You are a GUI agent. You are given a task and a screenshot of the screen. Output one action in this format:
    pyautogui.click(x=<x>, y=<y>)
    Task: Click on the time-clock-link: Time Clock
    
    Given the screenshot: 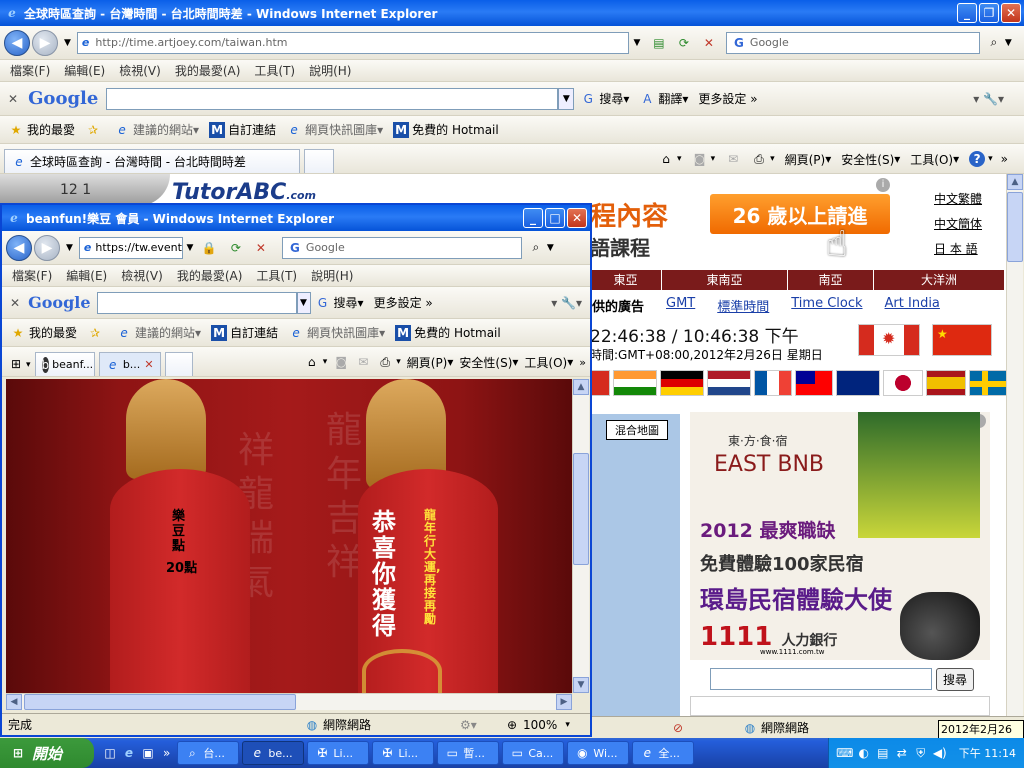 What is the action you would take?
    pyautogui.click(x=826, y=305)
    